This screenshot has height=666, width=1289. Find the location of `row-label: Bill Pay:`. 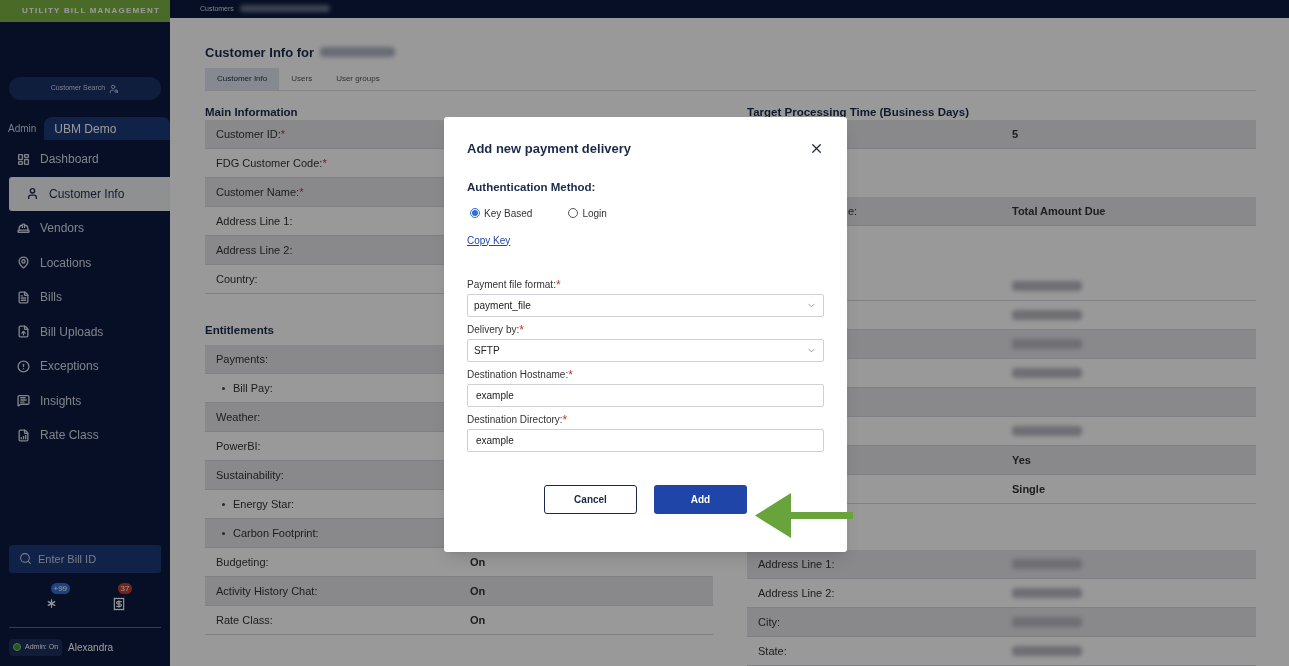

row-label: Bill Pay: is located at coordinates (253, 388).